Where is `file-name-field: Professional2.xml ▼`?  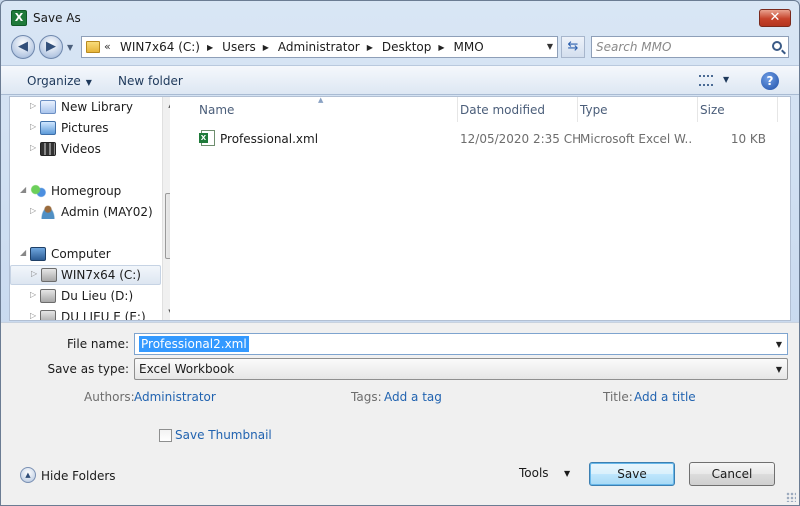 file-name-field: Professional2.xml ▼ is located at coordinates (461, 344).